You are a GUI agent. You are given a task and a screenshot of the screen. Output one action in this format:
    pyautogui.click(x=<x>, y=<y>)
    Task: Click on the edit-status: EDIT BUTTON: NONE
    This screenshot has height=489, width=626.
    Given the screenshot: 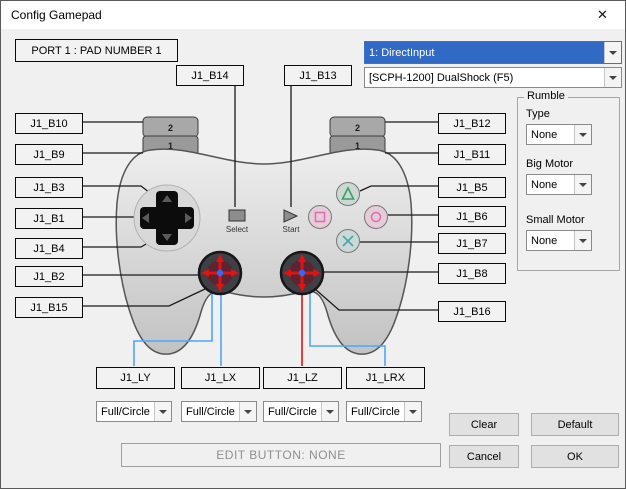 What is the action you would take?
    pyautogui.click(x=281, y=455)
    